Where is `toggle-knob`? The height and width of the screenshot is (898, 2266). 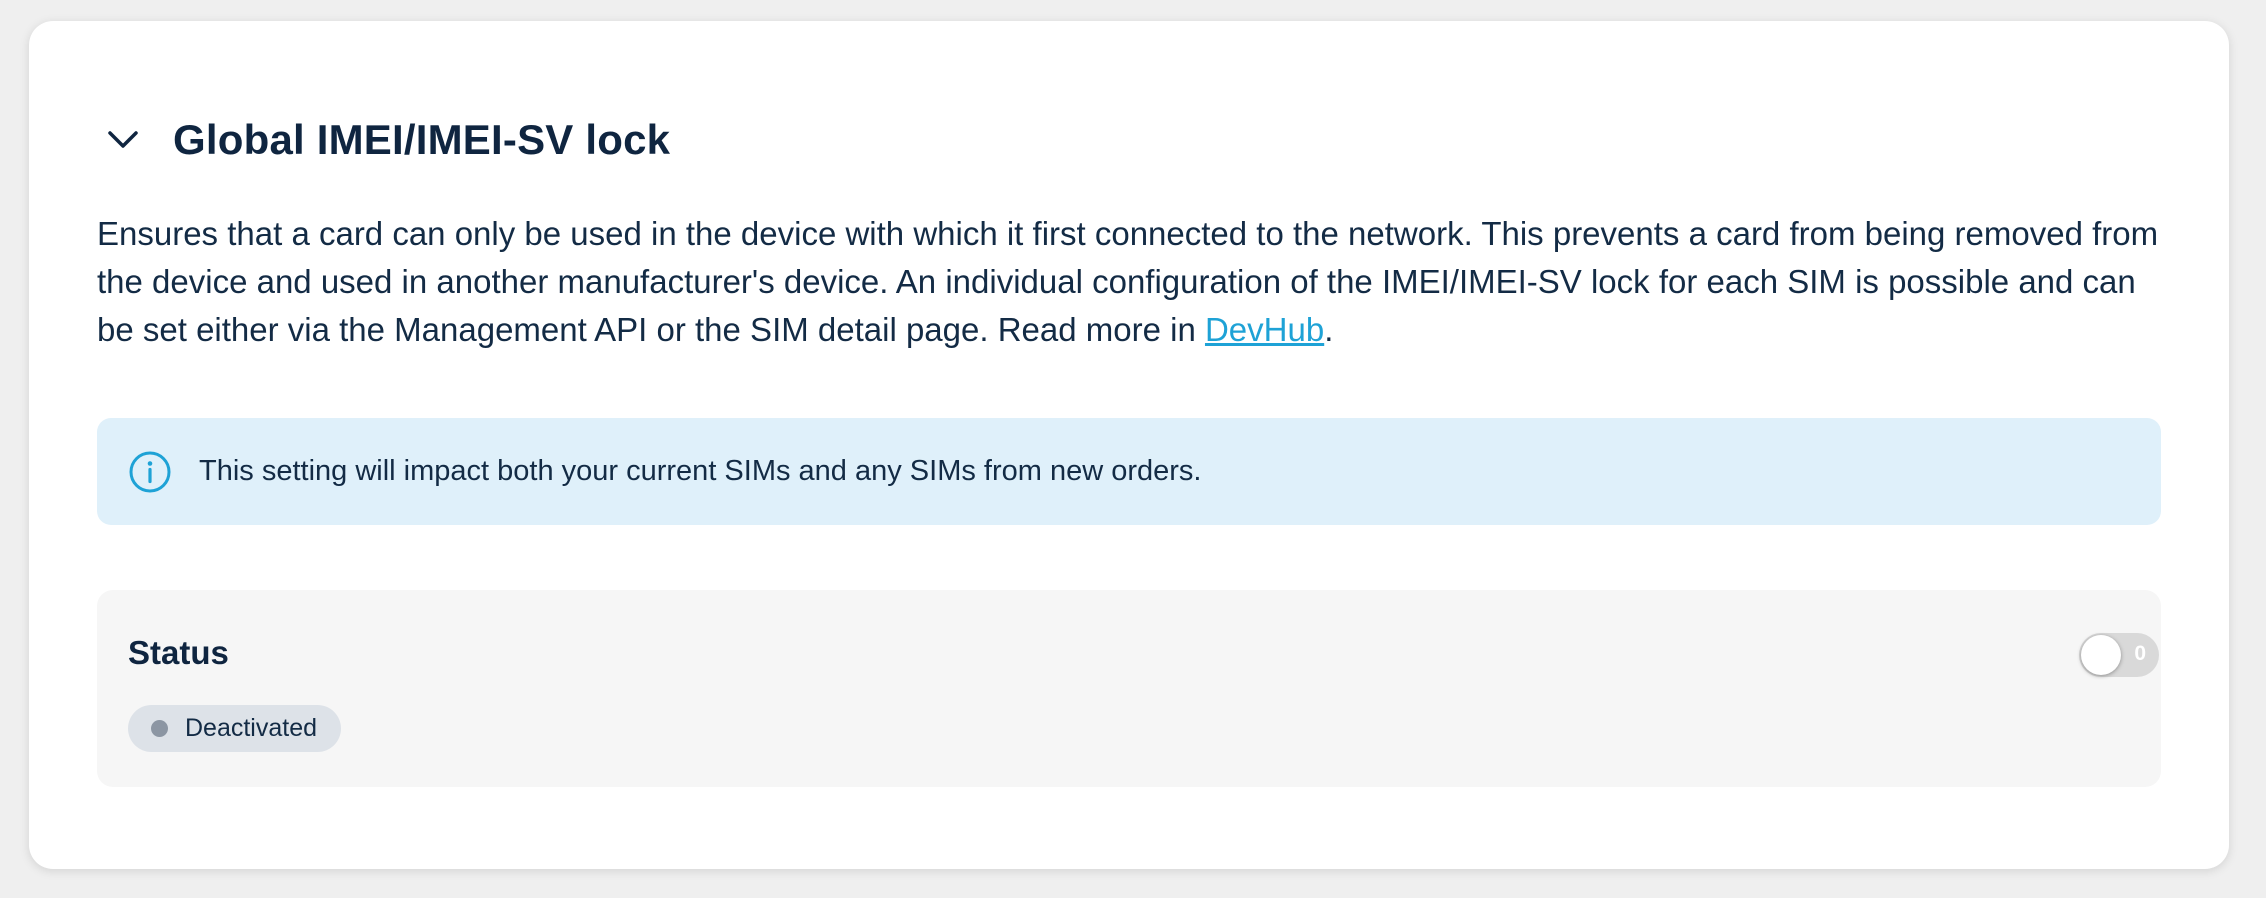
toggle-knob is located at coordinates (2101, 655).